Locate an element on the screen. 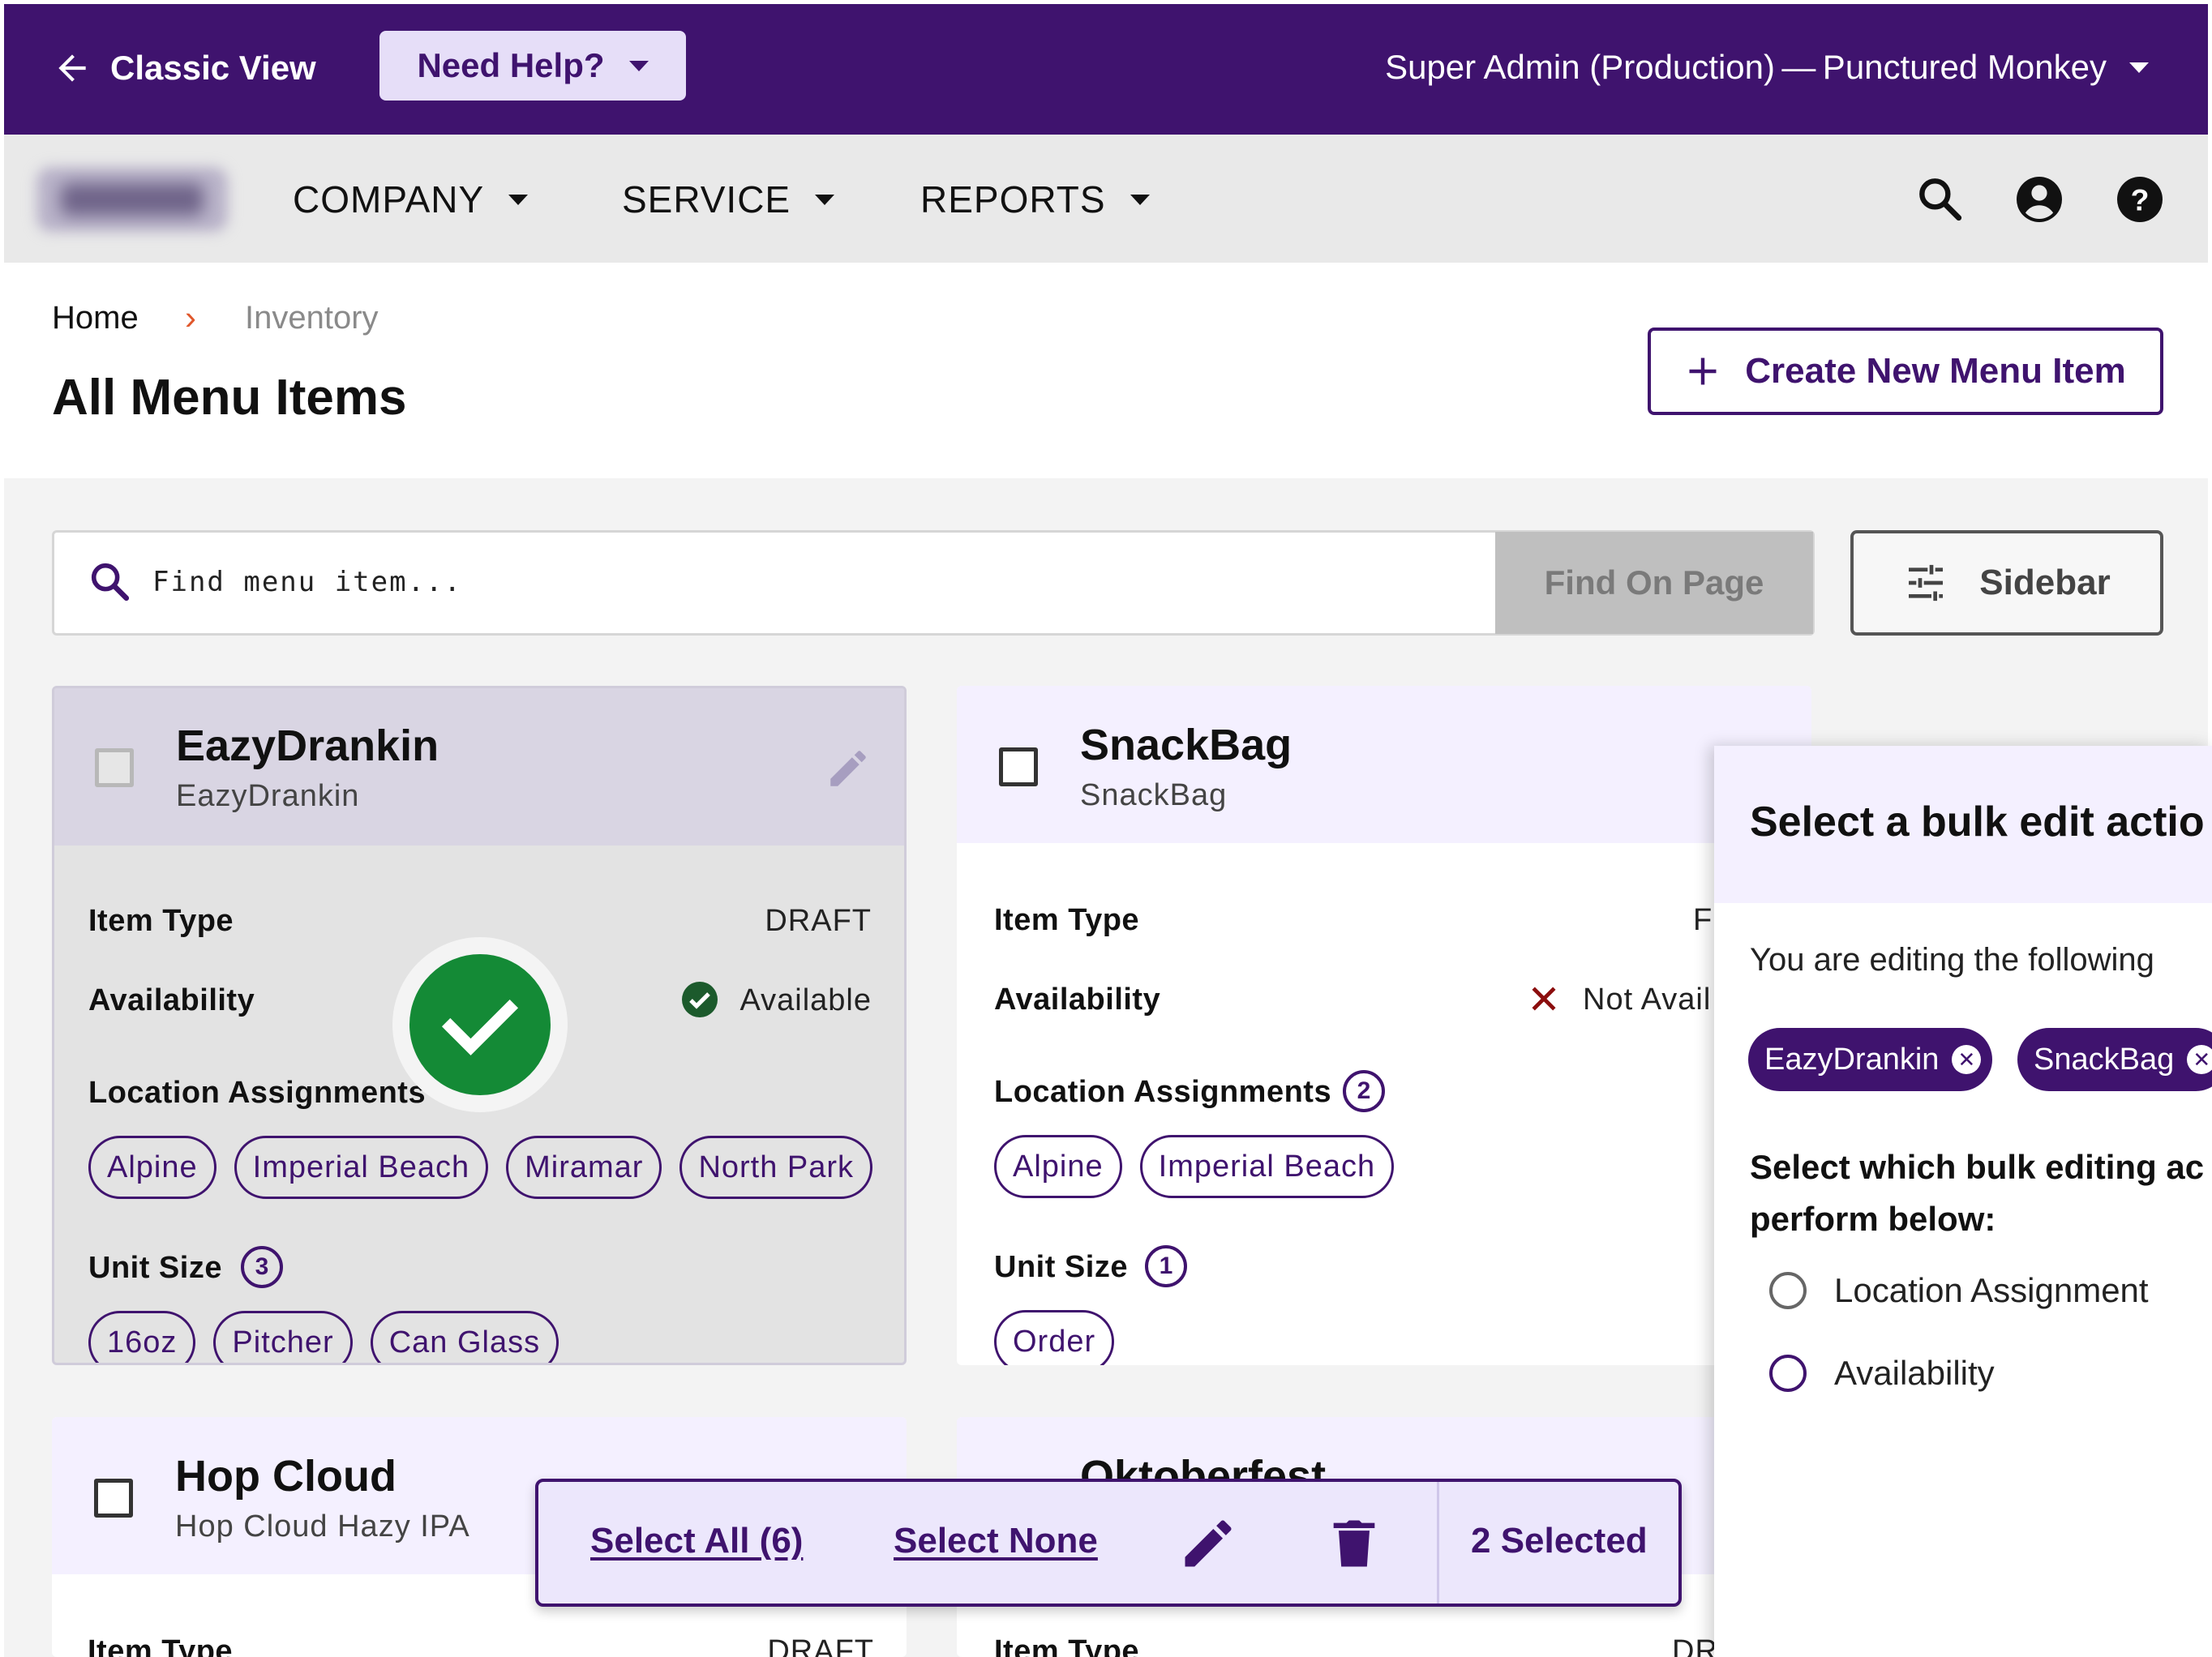  nav-reports-label: REPORTS is located at coordinates (1013, 199).